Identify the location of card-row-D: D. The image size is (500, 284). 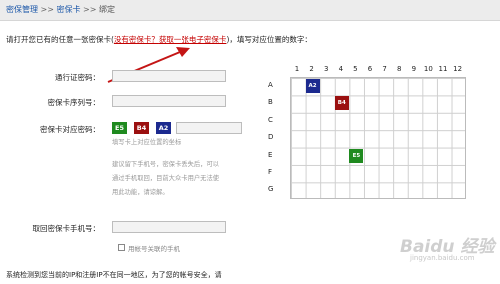
(271, 137).